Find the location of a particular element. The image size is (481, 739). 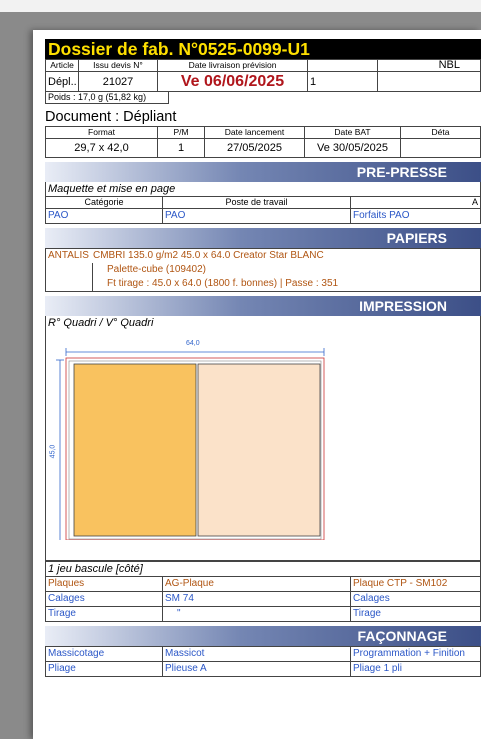

article-value: Dépl.. is located at coordinates (62, 81).